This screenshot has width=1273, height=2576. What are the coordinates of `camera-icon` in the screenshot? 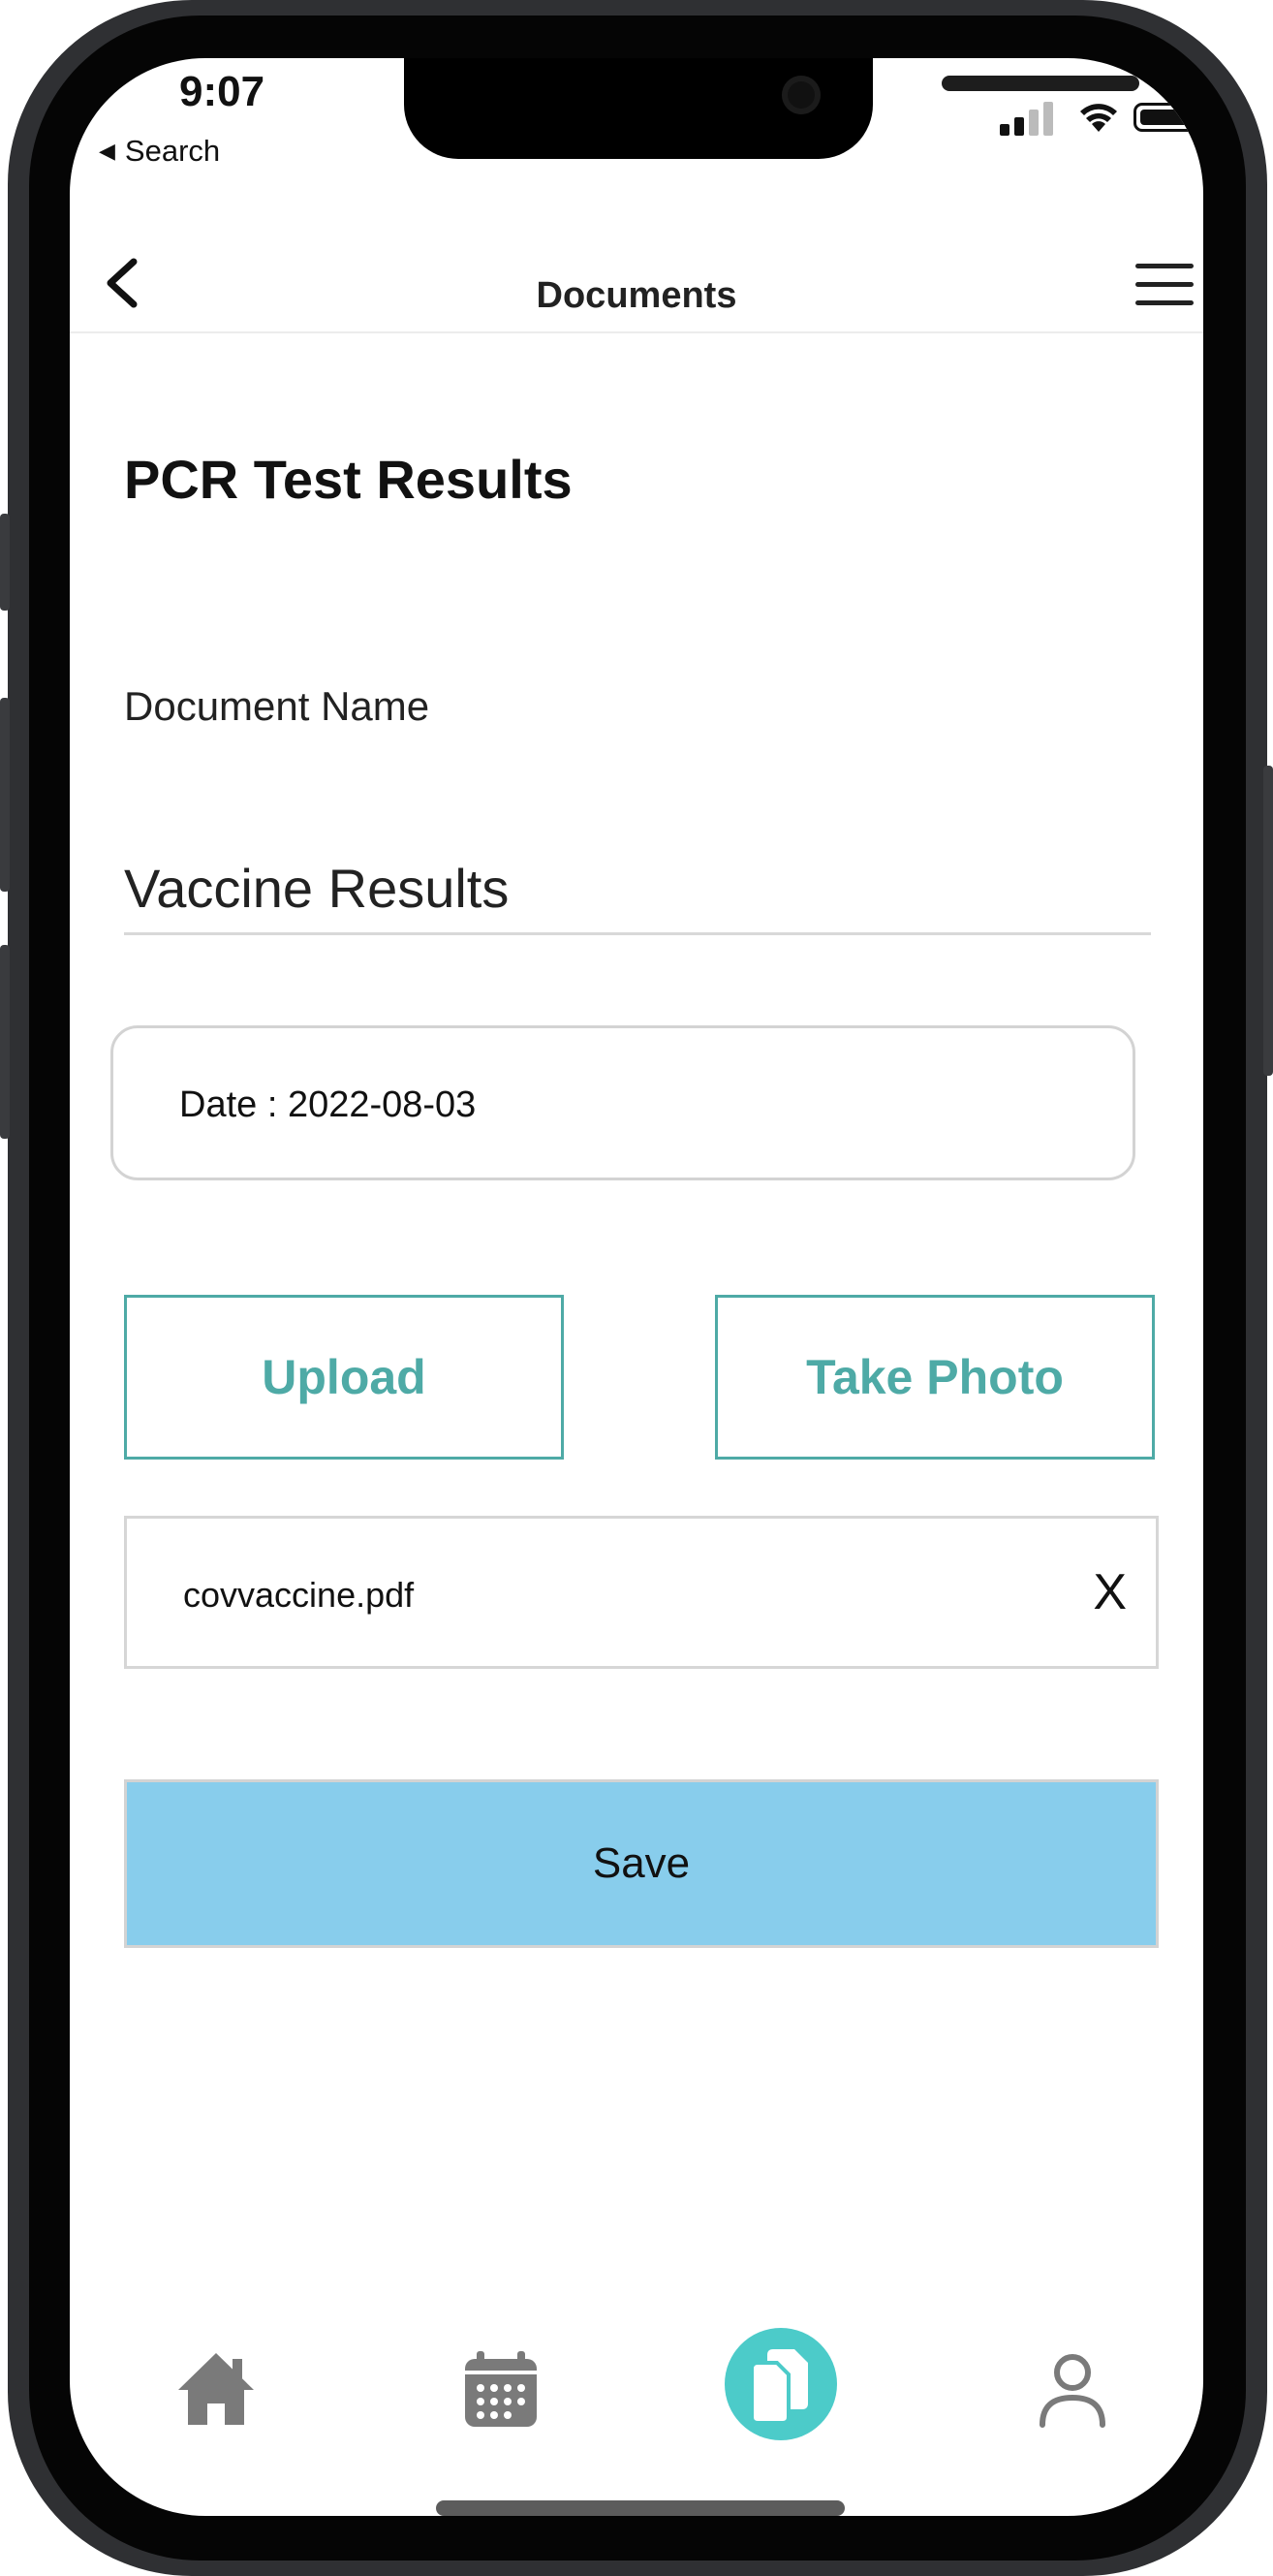 It's located at (801, 95).